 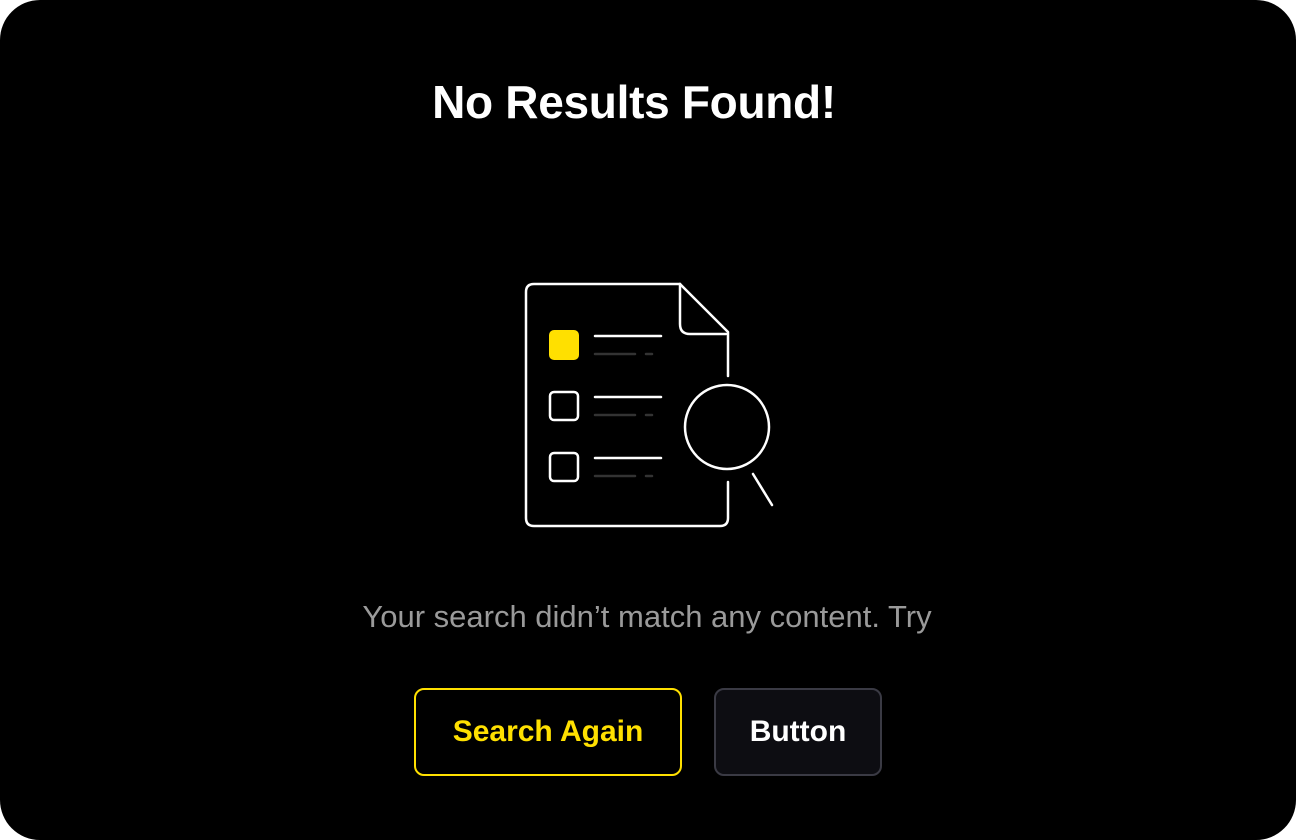 What do you see at coordinates (548, 732) in the screenshot?
I see `search-again-button: Search Again` at bounding box center [548, 732].